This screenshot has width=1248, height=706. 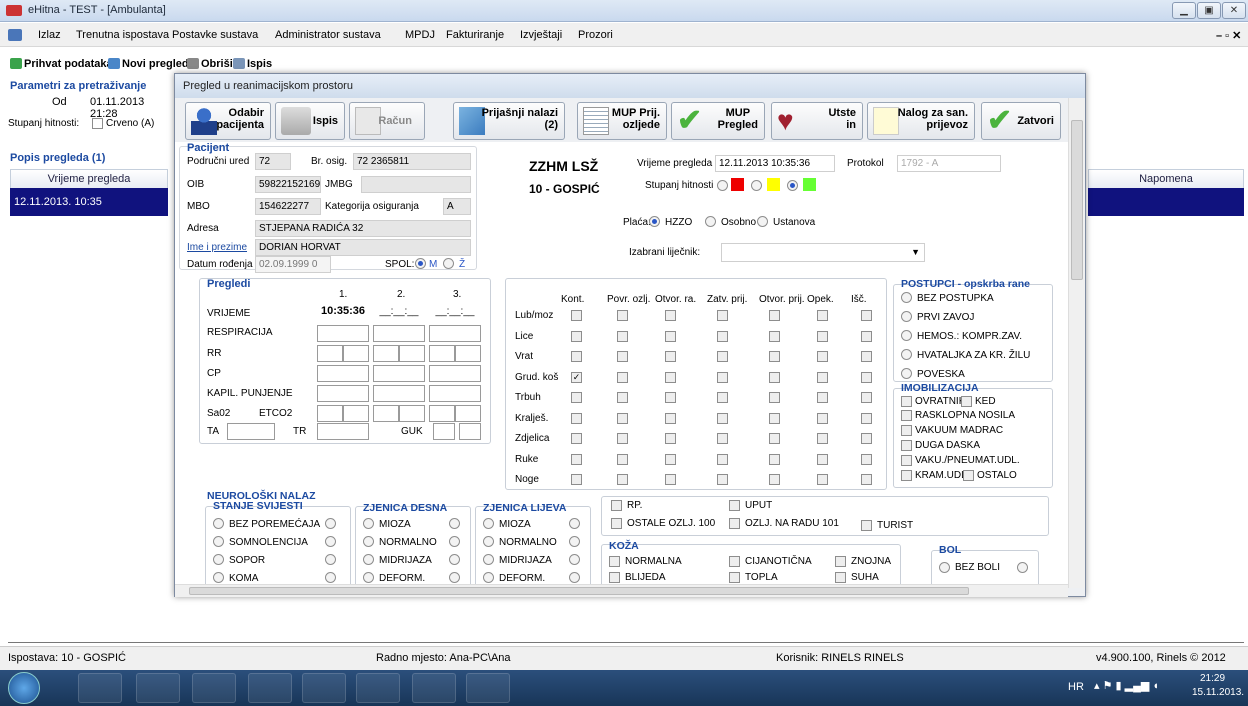 What do you see at coordinates (270, 688) in the screenshot?
I see `chrome-icon` at bounding box center [270, 688].